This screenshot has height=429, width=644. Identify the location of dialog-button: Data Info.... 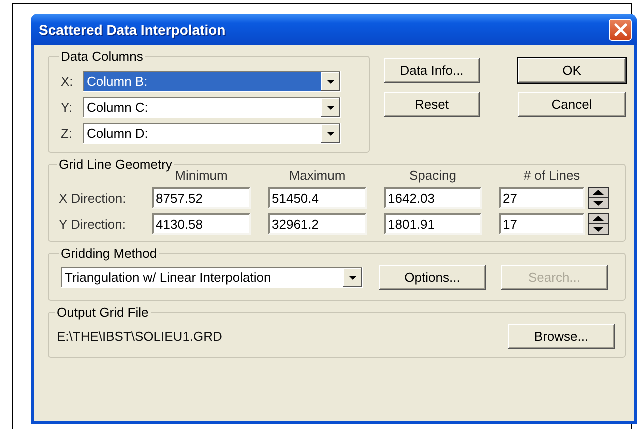
(432, 70).